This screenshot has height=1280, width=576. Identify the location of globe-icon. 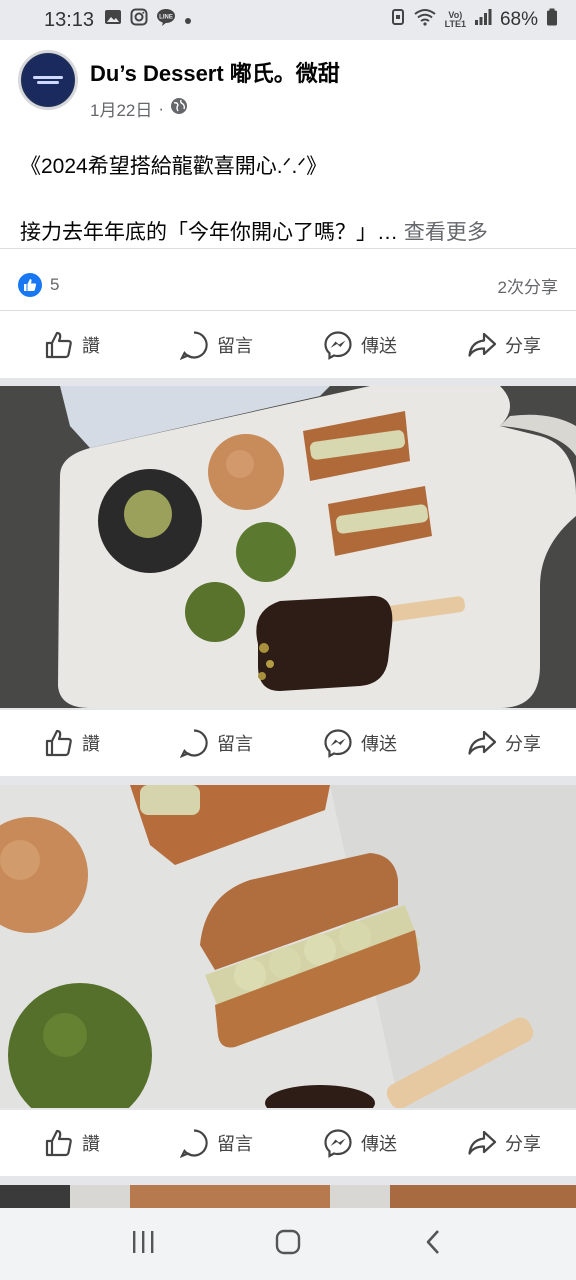
(179, 108).